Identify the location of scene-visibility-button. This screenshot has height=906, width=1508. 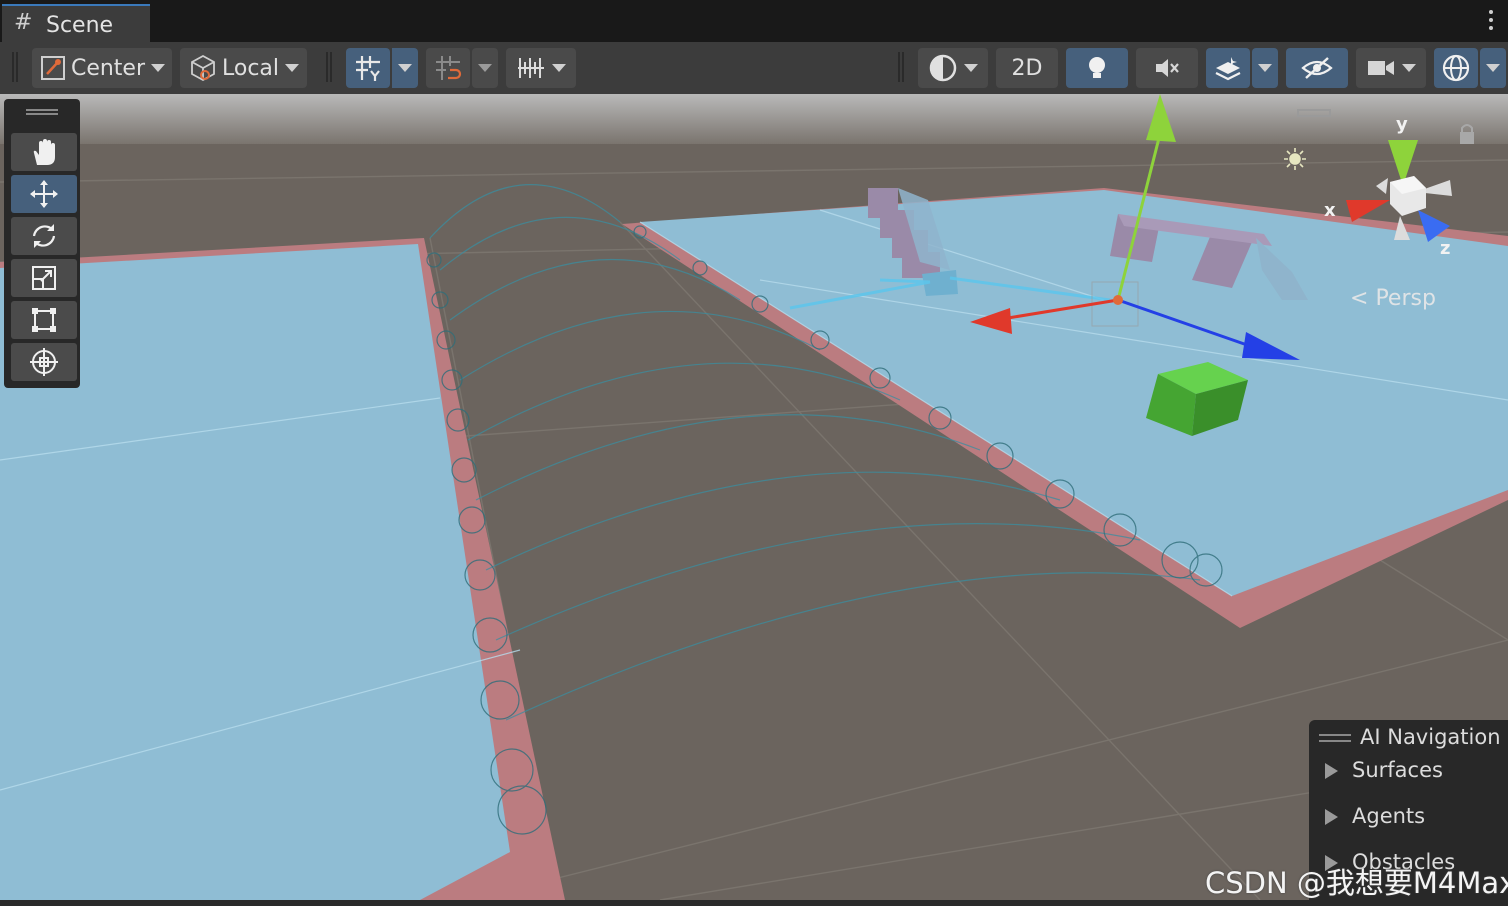
(1317, 68).